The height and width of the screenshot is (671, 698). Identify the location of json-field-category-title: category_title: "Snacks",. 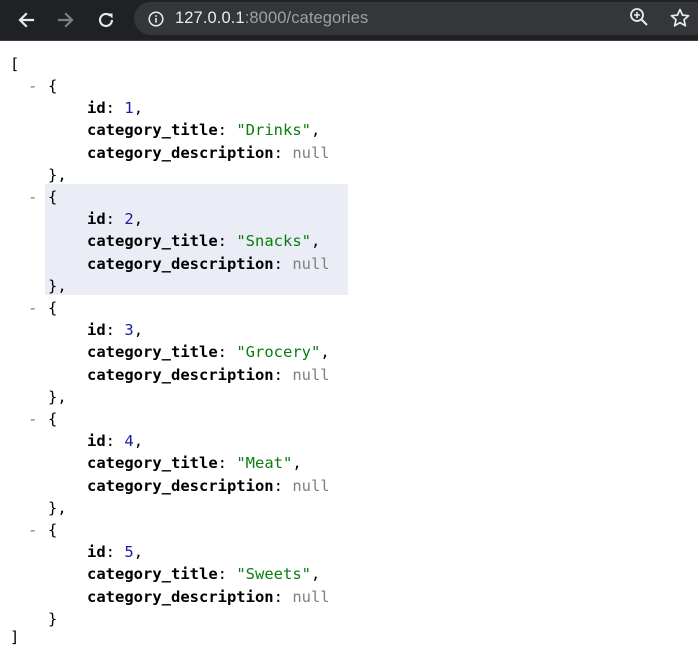
(204, 241).